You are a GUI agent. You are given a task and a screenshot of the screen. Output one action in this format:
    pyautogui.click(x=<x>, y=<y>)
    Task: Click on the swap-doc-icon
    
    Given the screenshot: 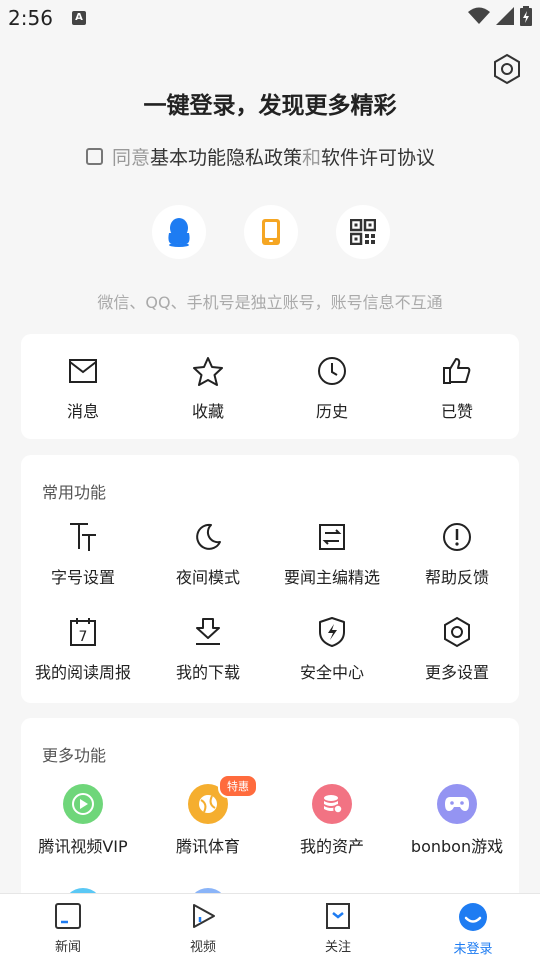 What is the action you would take?
    pyautogui.click(x=332, y=537)
    